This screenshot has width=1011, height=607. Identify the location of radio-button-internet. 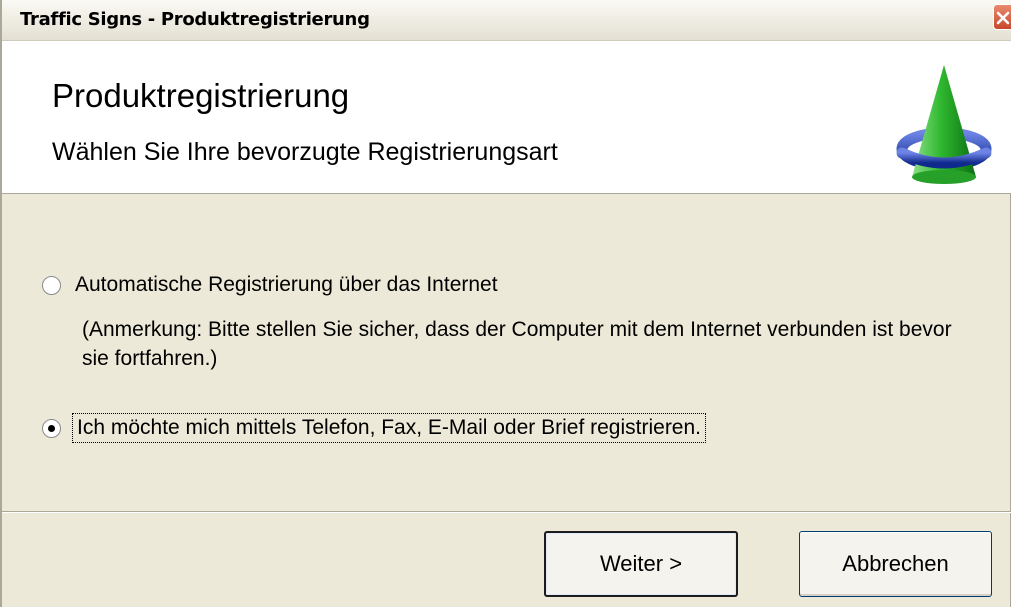
(51, 285).